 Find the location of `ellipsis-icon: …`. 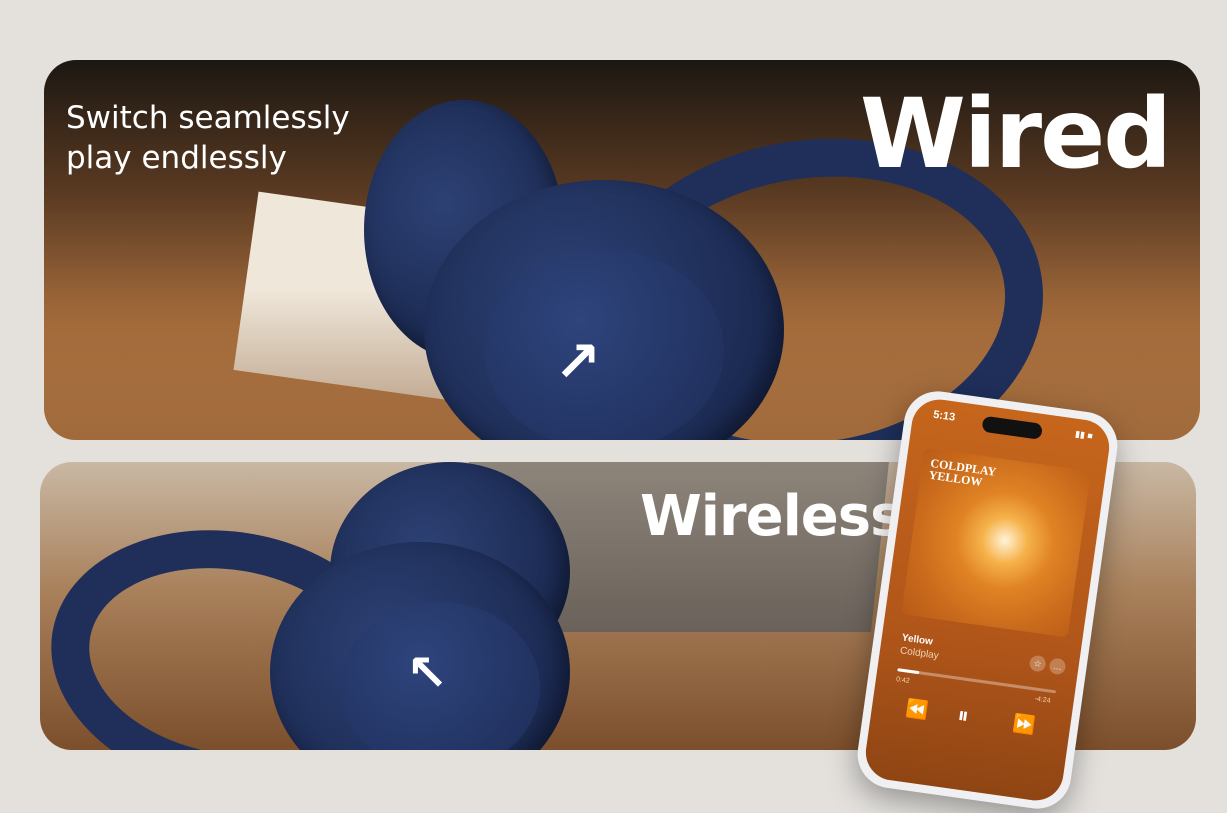

ellipsis-icon: … is located at coordinates (1057, 666).